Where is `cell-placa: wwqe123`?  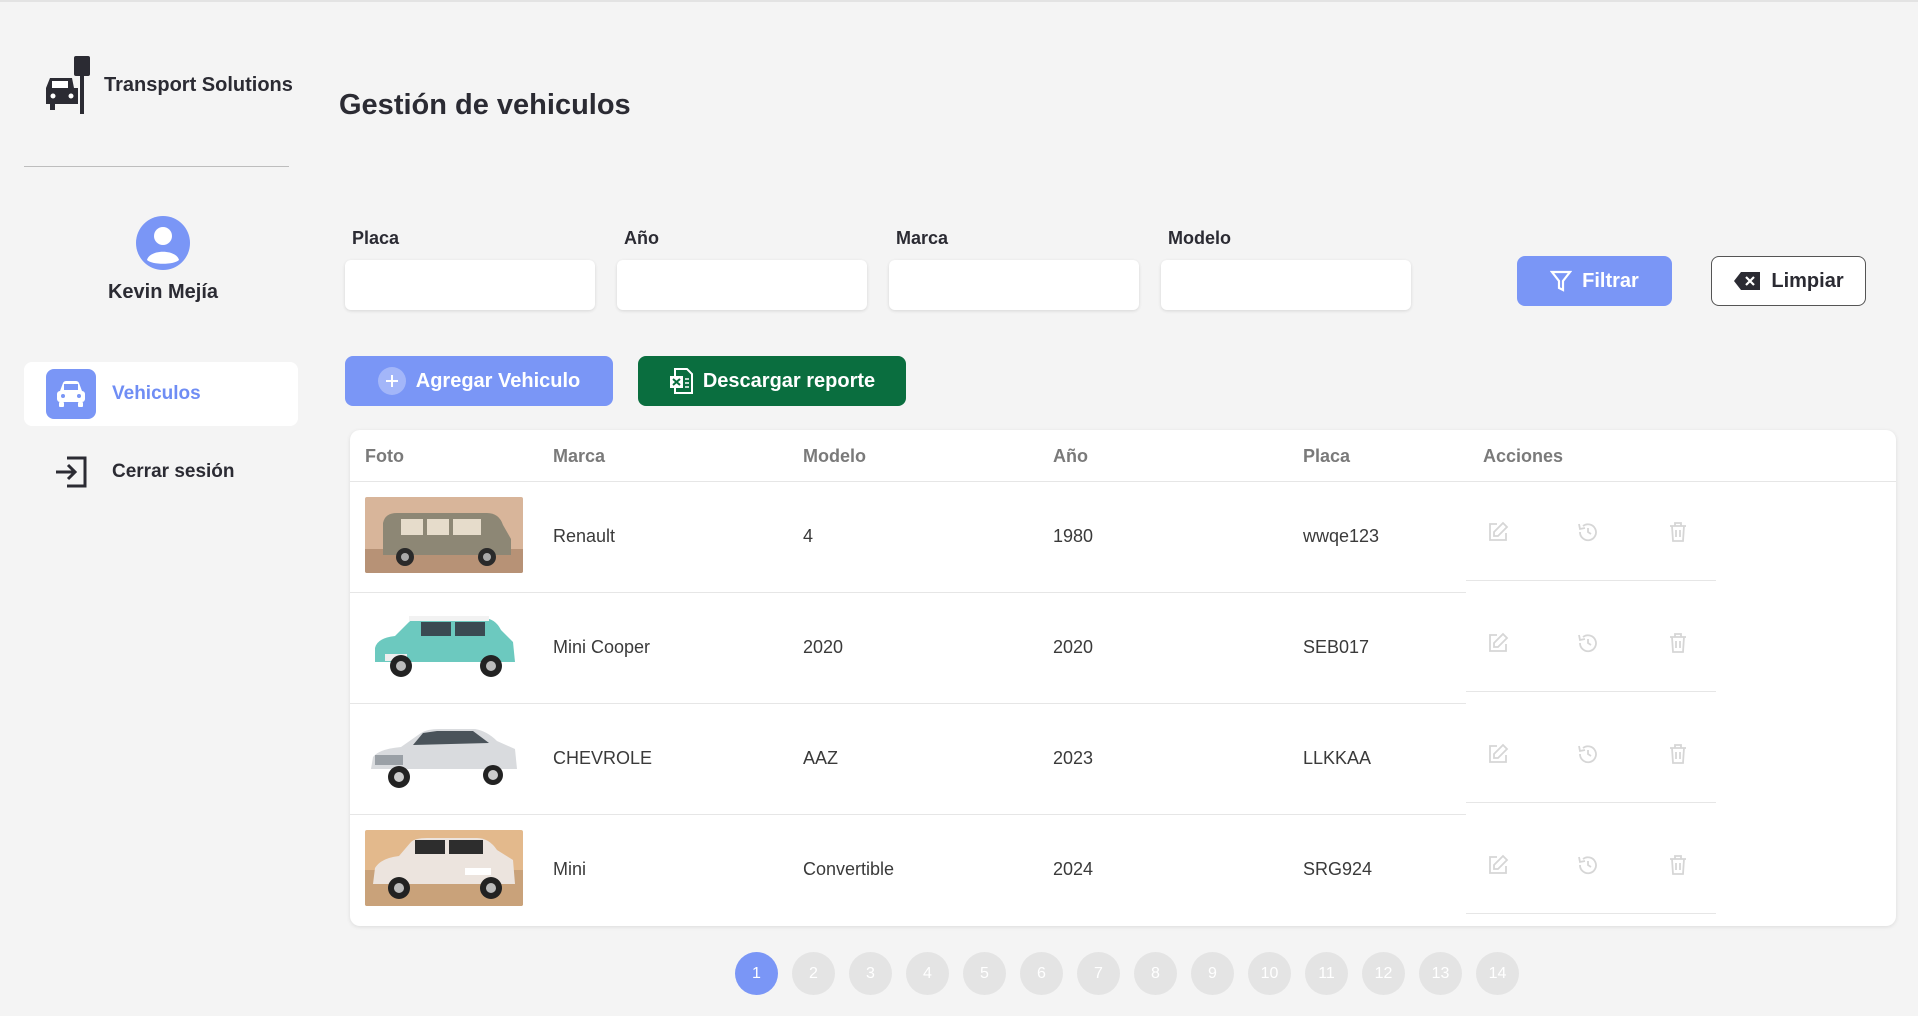 cell-placa: wwqe123 is located at coordinates (1341, 536).